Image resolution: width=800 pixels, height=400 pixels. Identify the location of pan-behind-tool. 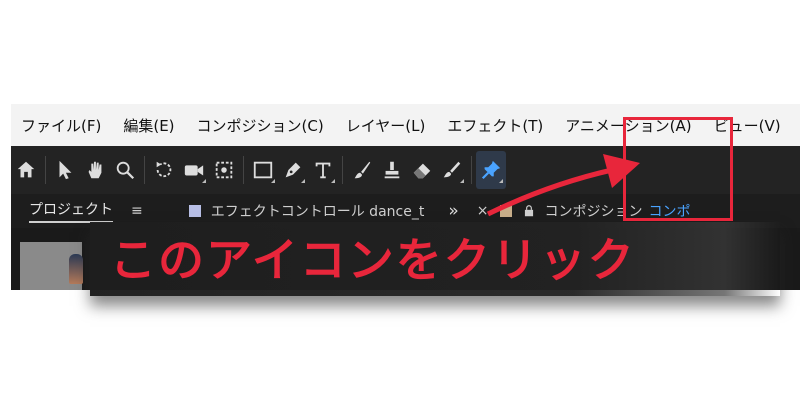
(224, 170).